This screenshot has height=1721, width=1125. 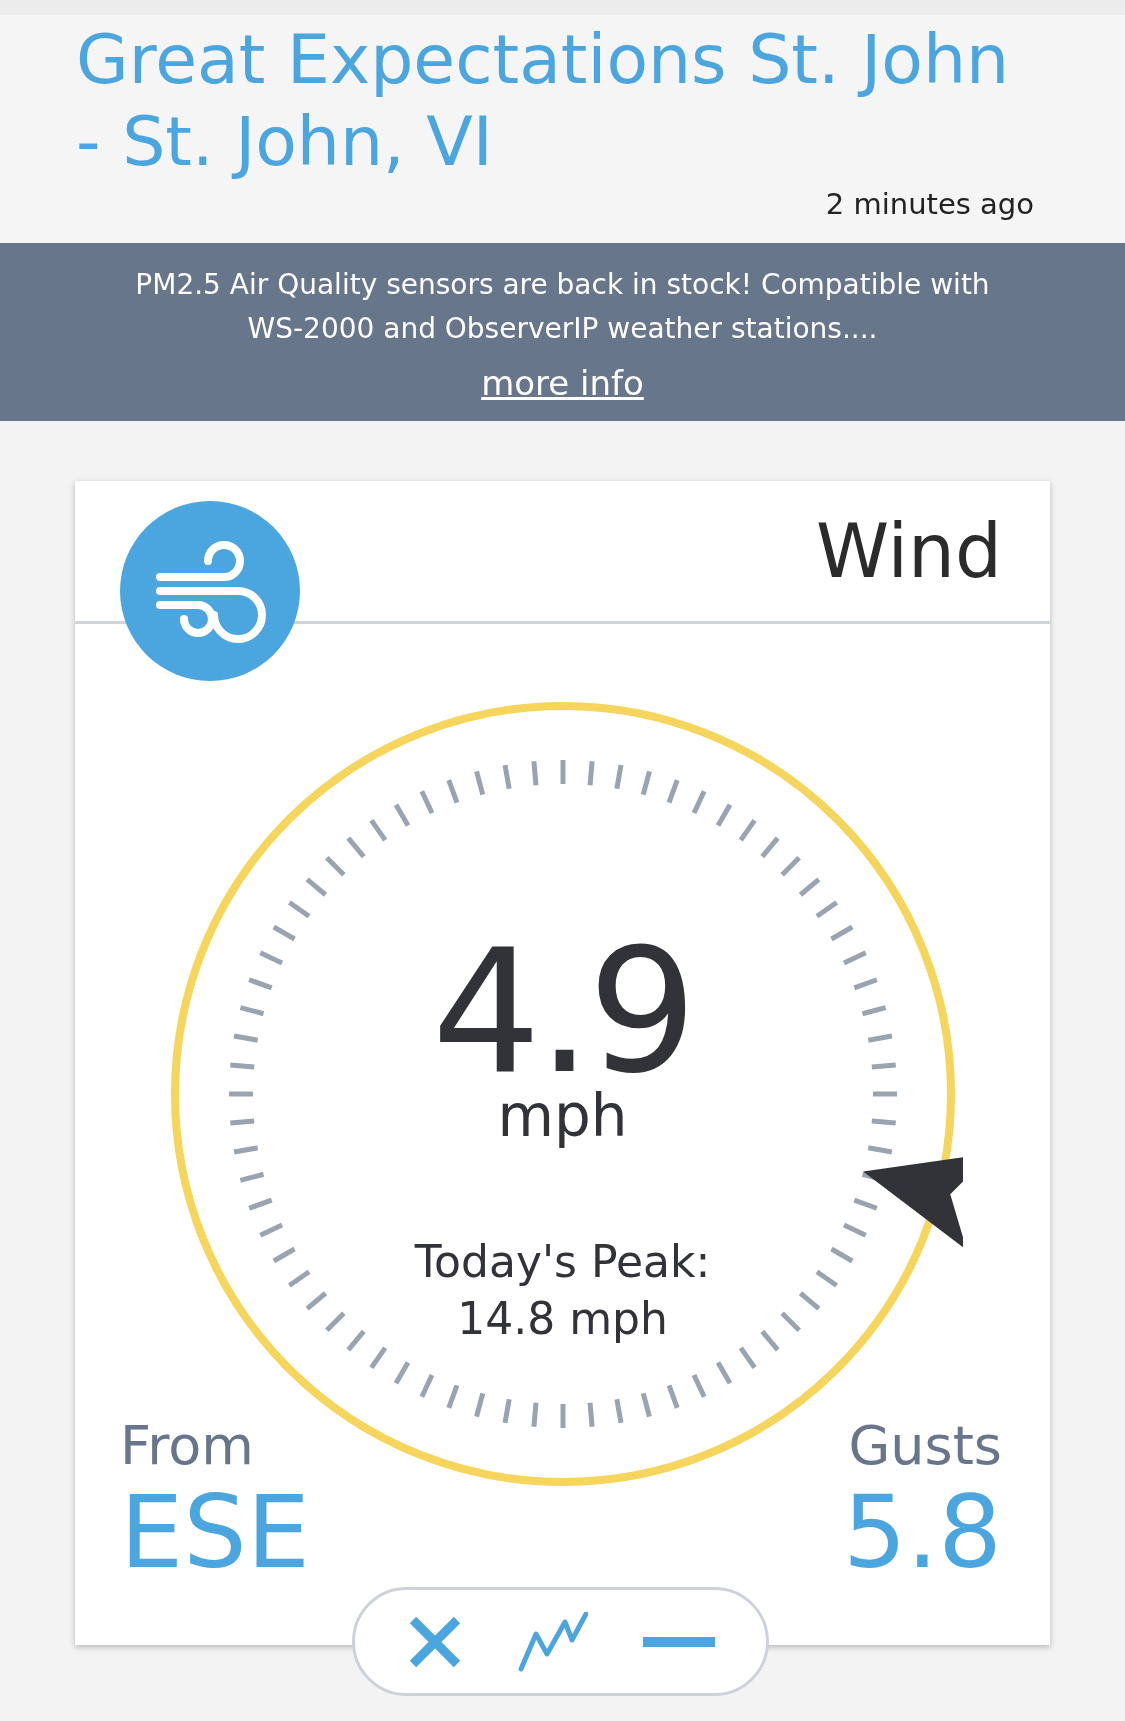 What do you see at coordinates (929, 204) in the screenshot?
I see `updated-time: 2 minutes ago` at bounding box center [929, 204].